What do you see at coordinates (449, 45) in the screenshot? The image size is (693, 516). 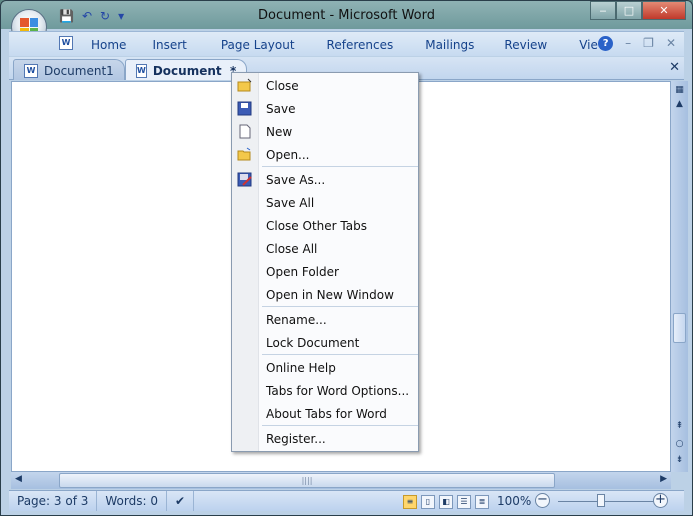 I see `ribbon-tab-mailings: Mailings` at bounding box center [449, 45].